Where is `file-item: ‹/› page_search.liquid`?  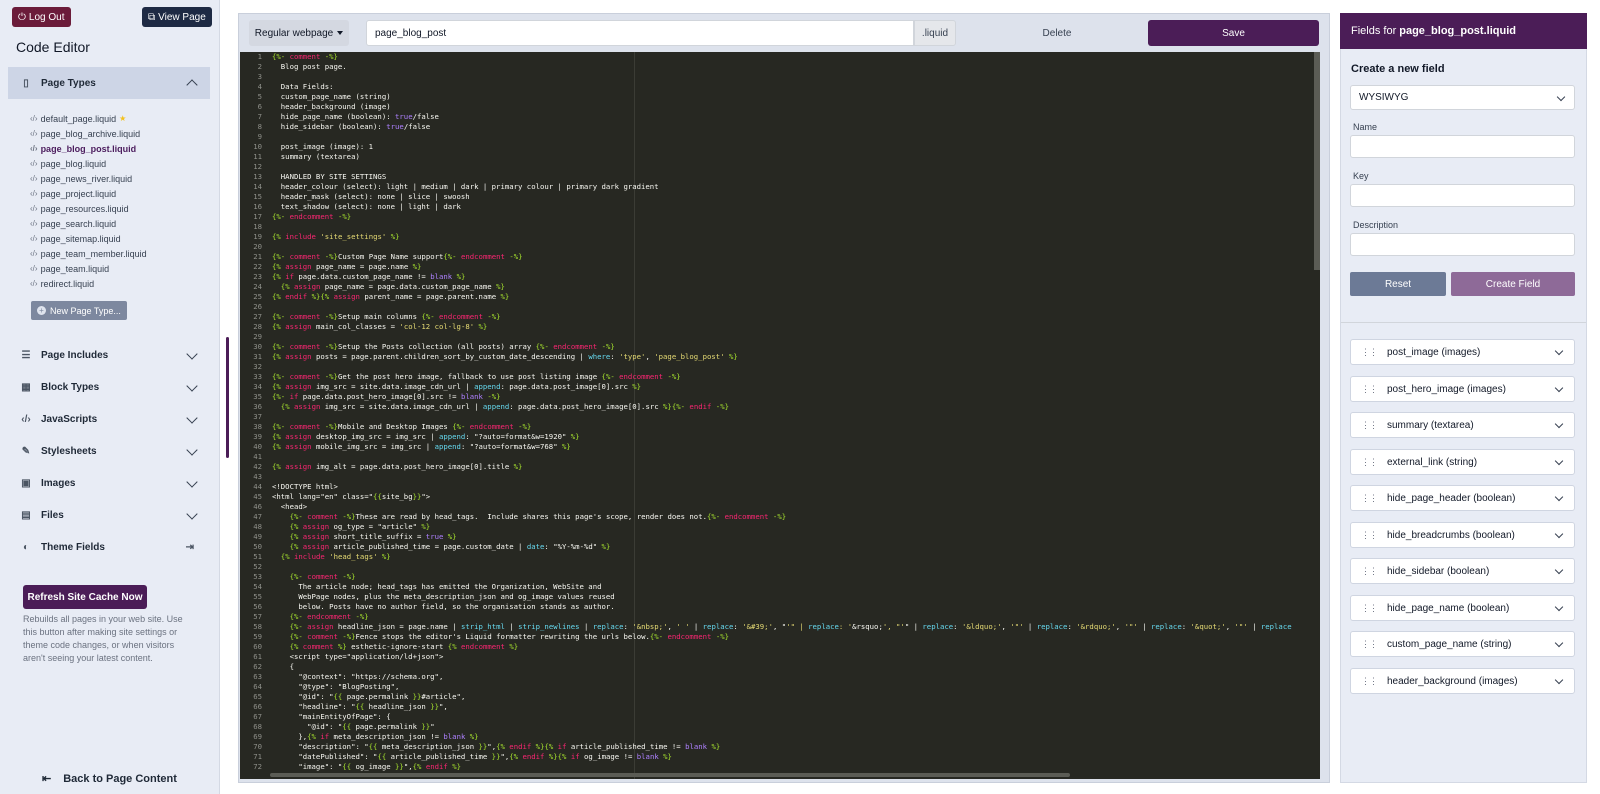
file-item: ‹/› page_search.liquid is located at coordinates (88, 223).